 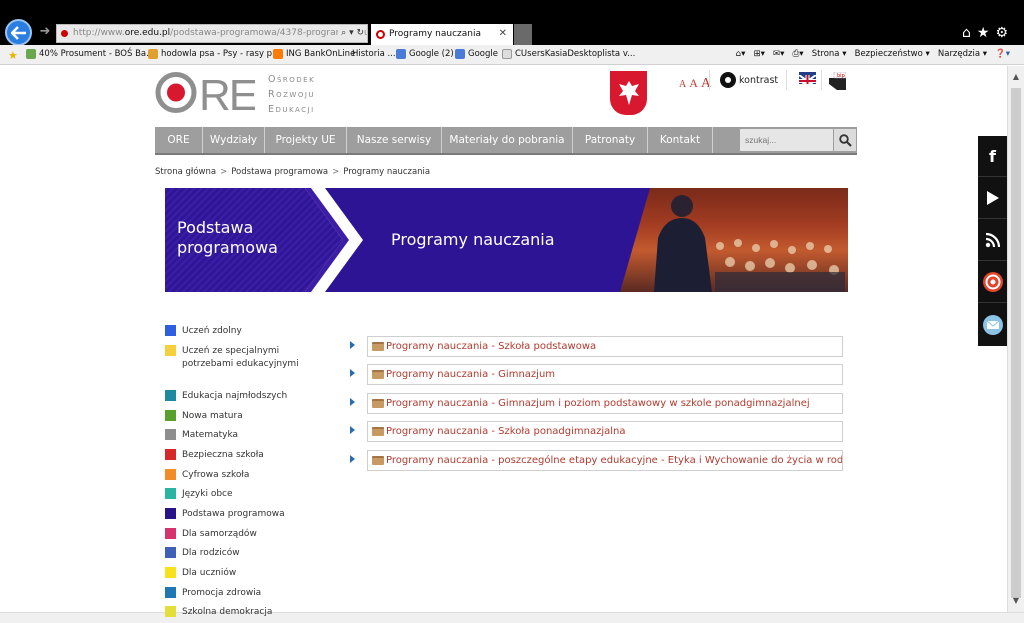 What do you see at coordinates (892, 54) in the screenshot?
I see `safety-menu: Bezpieczeństwo ▾` at bounding box center [892, 54].